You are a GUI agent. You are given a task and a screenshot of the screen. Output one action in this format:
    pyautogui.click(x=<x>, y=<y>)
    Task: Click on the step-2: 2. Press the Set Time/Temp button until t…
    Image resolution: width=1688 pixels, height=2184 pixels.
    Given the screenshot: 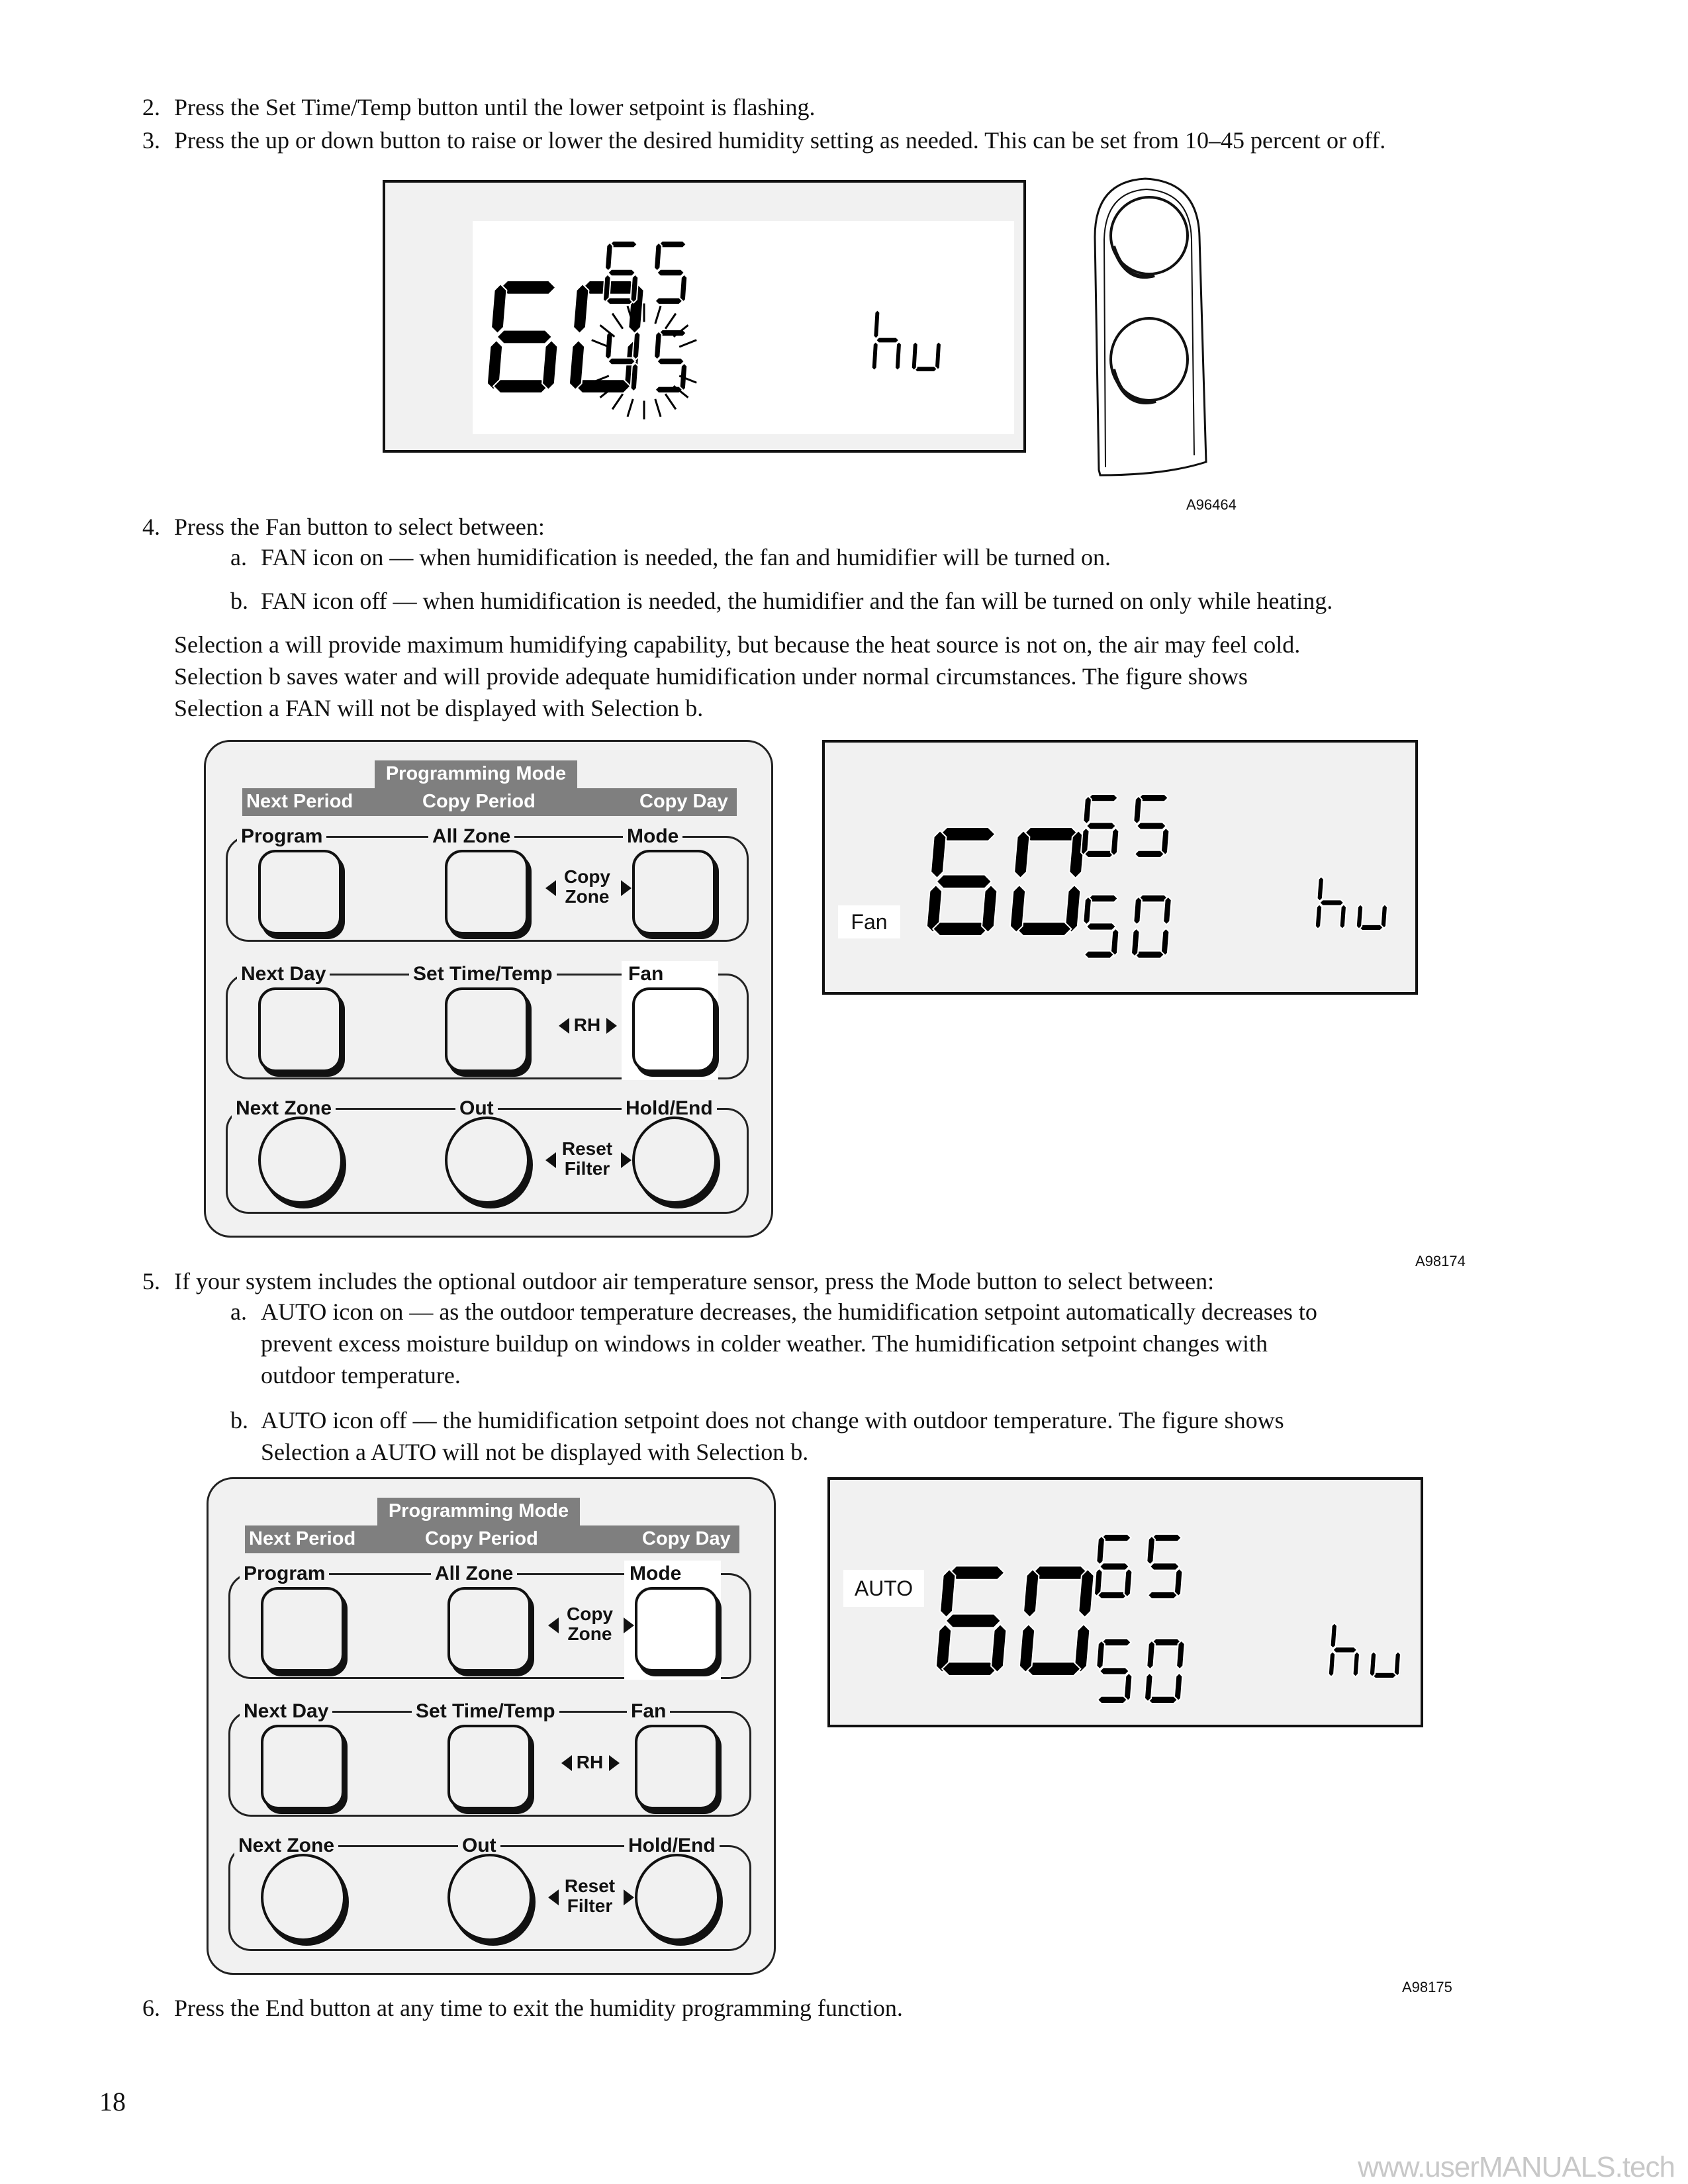 What is the action you would take?
    pyautogui.click(x=478, y=107)
    